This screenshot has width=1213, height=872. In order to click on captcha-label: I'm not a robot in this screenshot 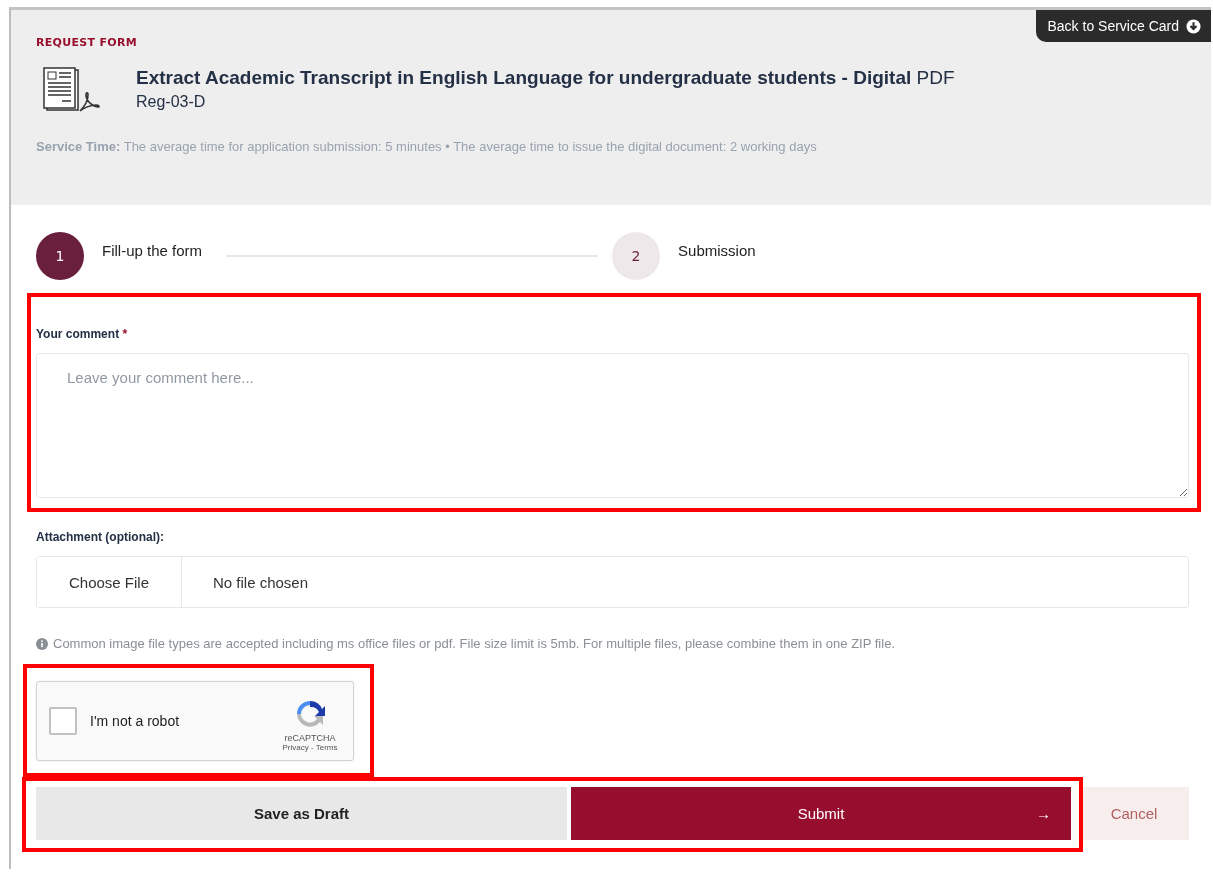, I will do `click(135, 721)`.